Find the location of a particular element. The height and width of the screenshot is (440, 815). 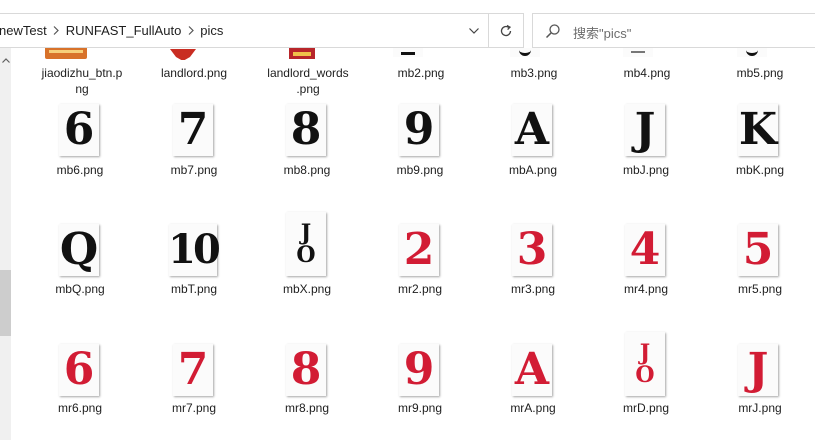

file-item-mb6: mb6.png is located at coordinates (80, 170).